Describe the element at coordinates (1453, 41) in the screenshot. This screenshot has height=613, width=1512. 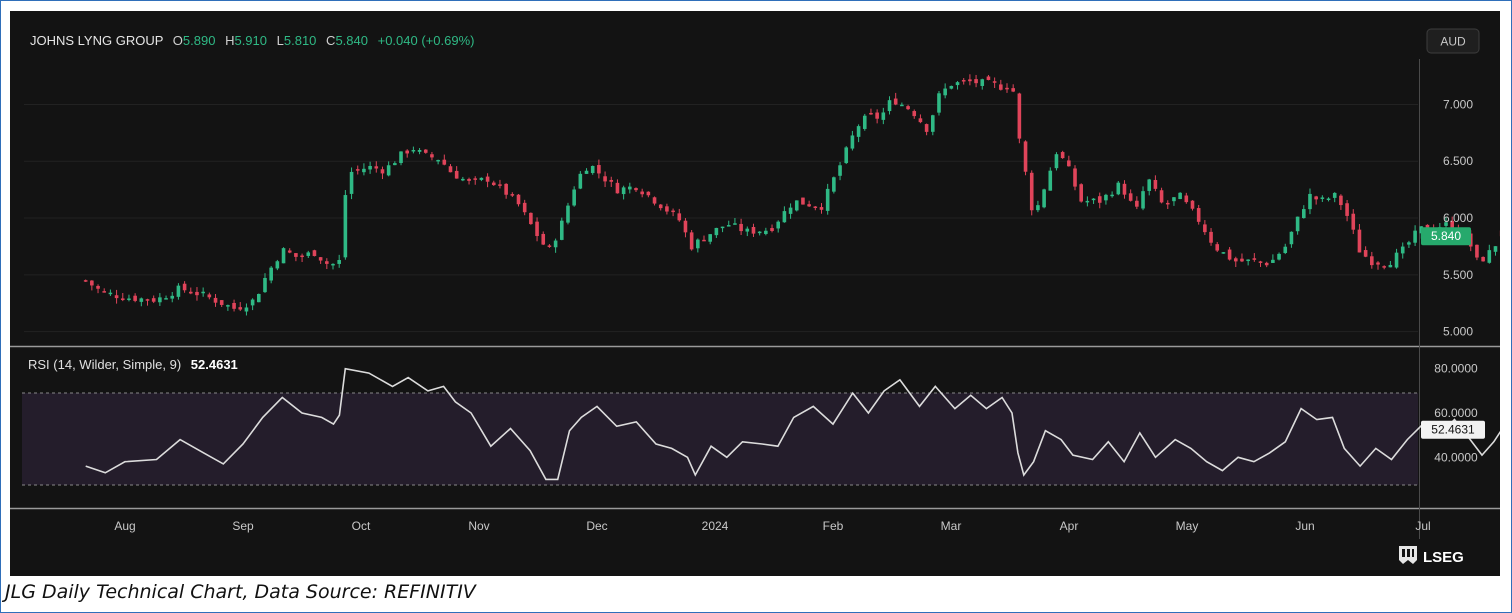
I see `currency-button: AUD` at that location.